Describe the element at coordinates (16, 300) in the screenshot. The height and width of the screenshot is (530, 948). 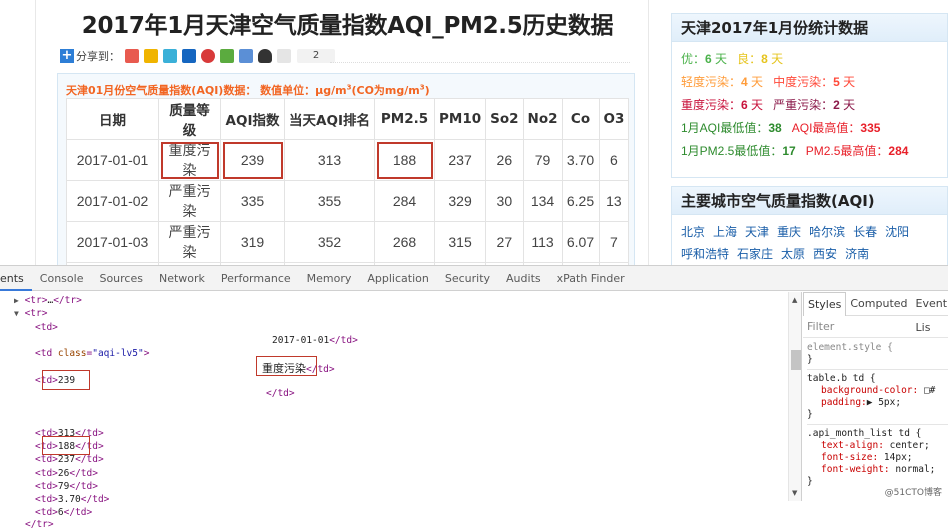
I see `expand-triangle-icon: ▶` at that location.